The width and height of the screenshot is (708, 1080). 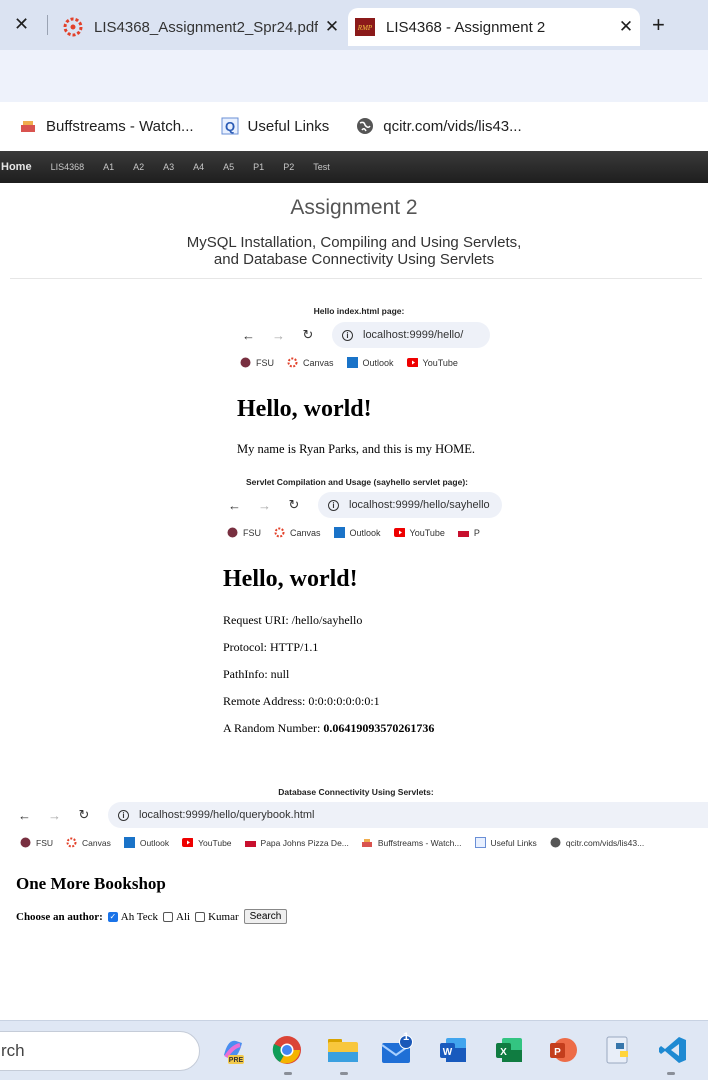 I want to click on mini-url-box: i localhost:9999/hello/, so click(x=411, y=335).